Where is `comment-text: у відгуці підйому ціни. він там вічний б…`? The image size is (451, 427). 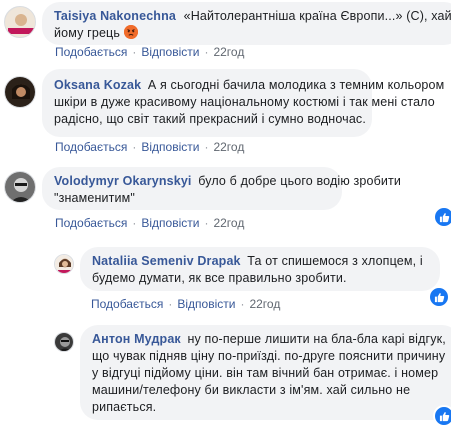 comment-text: у відгуці підйому ціни. він там вічний б… is located at coordinates (265, 373).